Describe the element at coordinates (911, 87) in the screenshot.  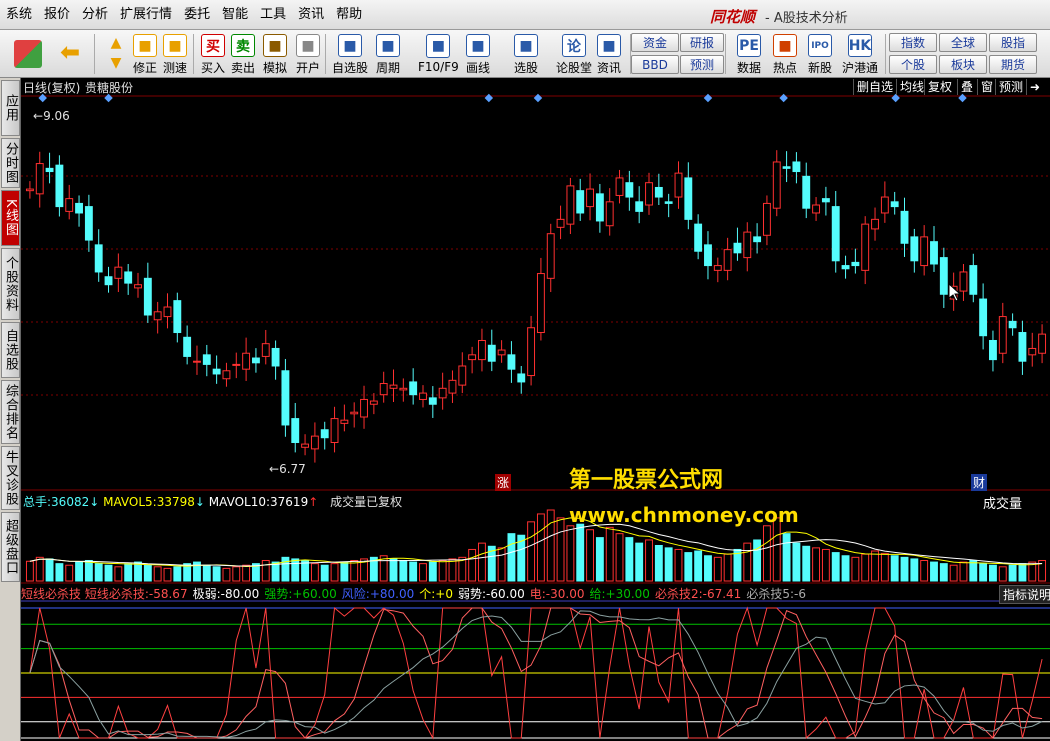
I see `right-tab-1: 均线` at that location.